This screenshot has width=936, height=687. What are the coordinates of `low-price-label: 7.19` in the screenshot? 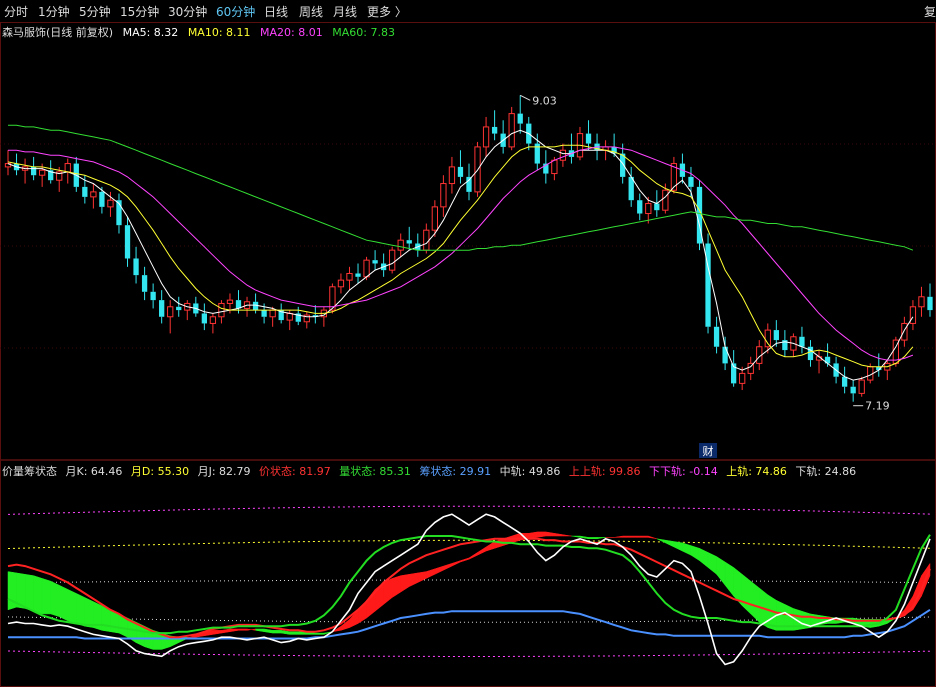 It's located at (877, 406).